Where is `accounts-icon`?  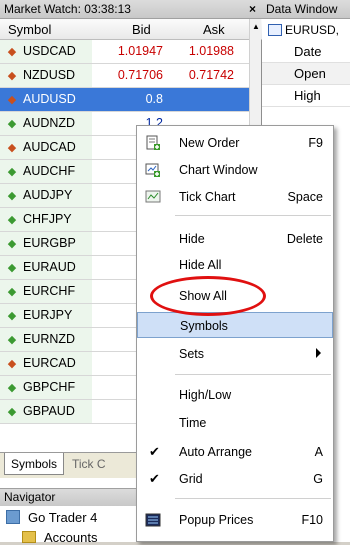
accounts-icon is located at coordinates (29, 537).